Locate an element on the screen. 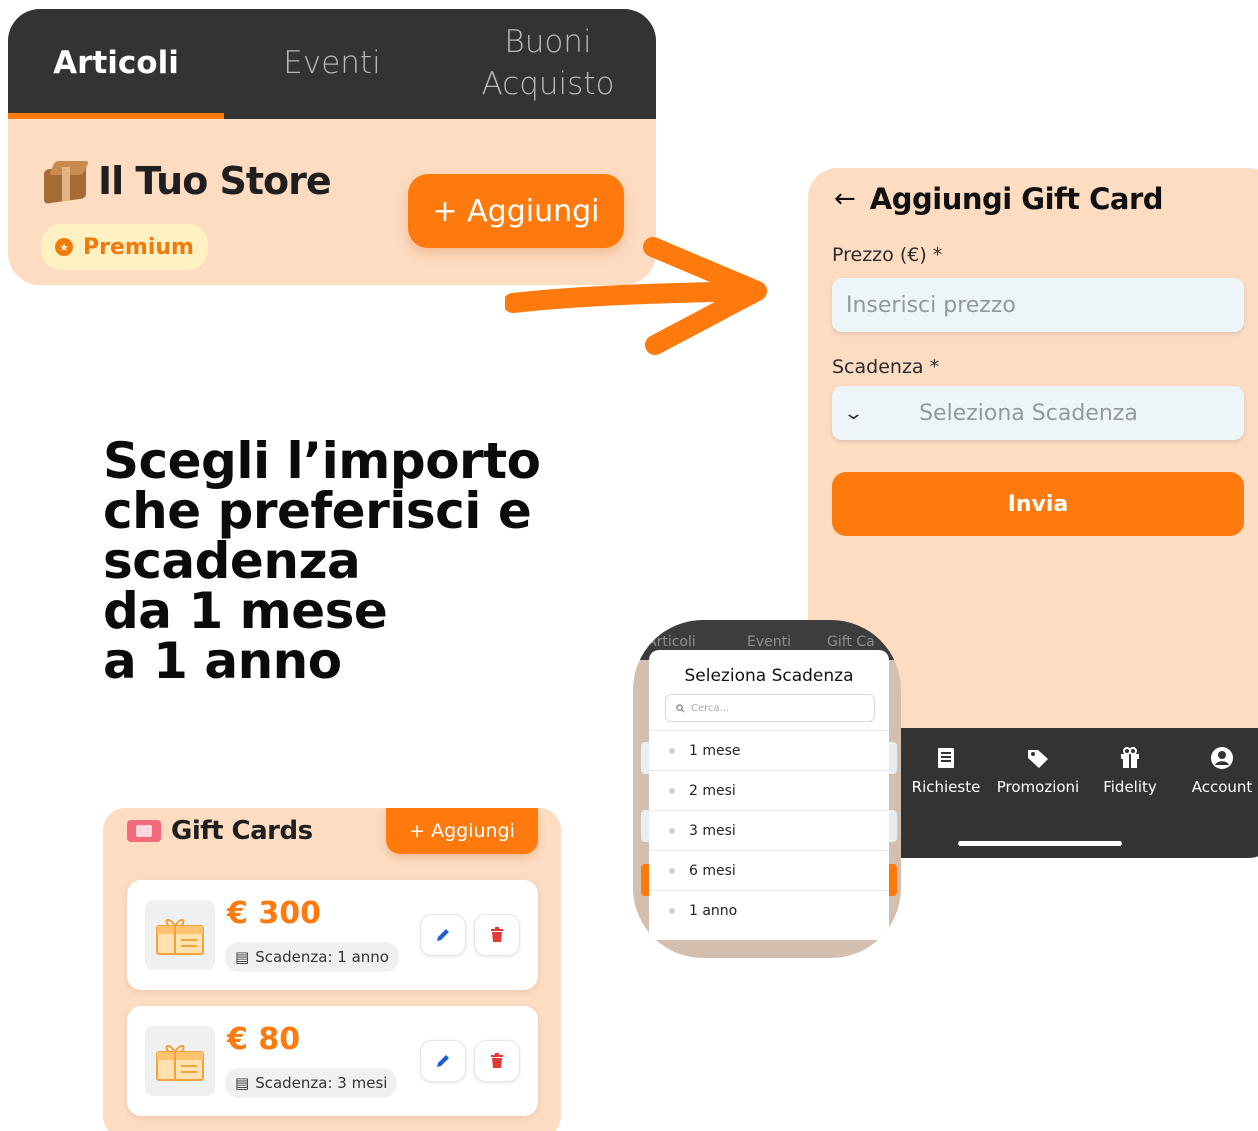  gift-cards-title: Gift Cards is located at coordinates (242, 831).